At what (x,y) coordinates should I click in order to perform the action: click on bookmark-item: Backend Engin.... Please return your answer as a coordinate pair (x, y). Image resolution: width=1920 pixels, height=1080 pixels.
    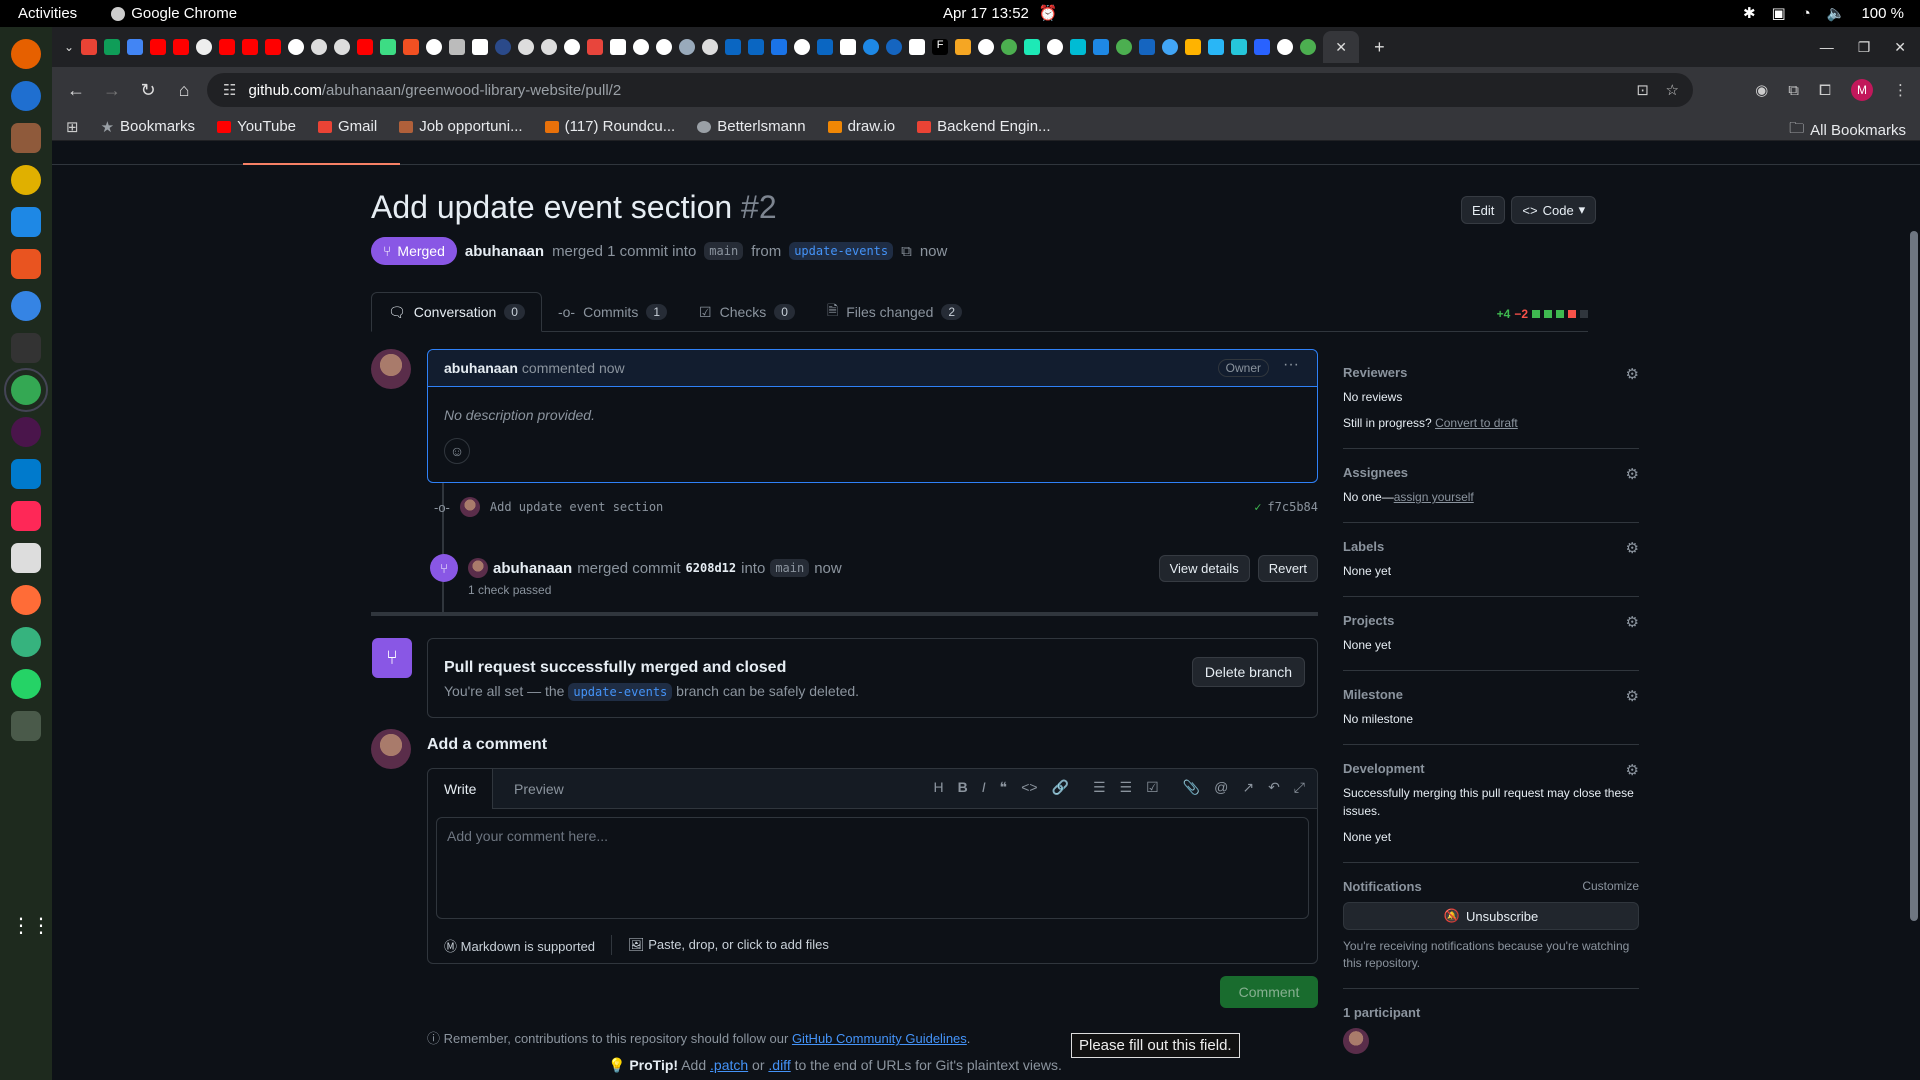
    Looking at the image, I should click on (984, 126).